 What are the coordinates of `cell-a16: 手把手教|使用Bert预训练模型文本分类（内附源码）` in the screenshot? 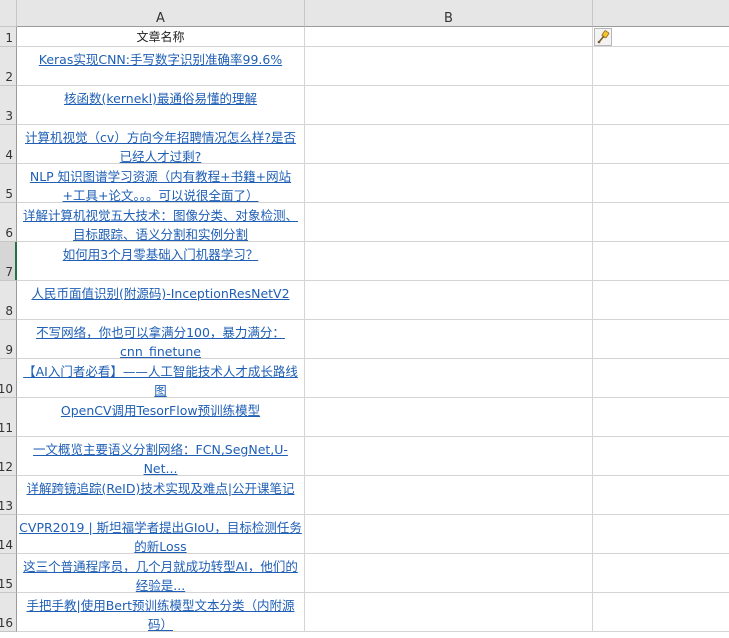 It's located at (161, 612).